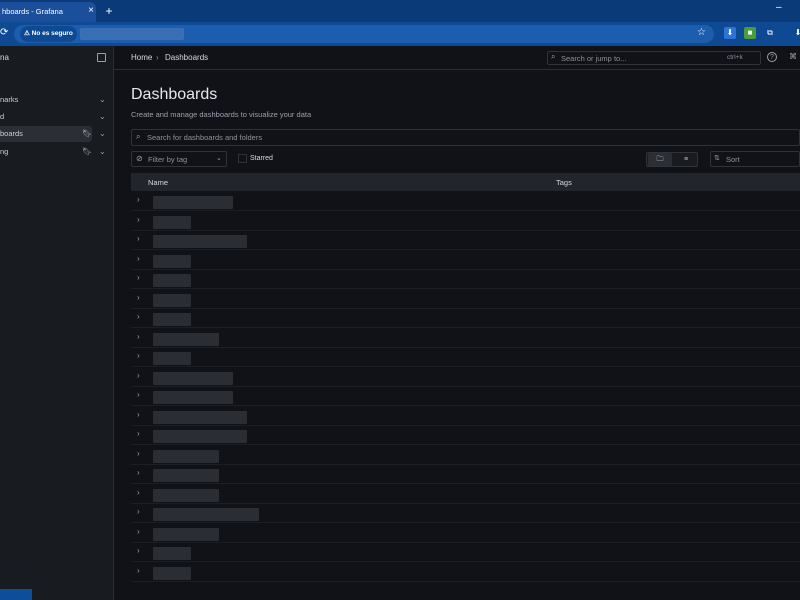 This screenshot has height=600, width=800. I want to click on news-icon: ⌘, so click(793, 56).